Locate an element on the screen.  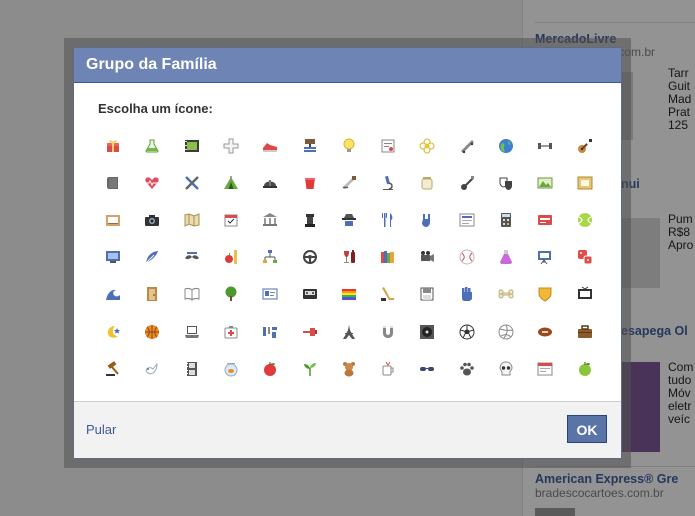
books-icon is located at coordinates (388, 257).